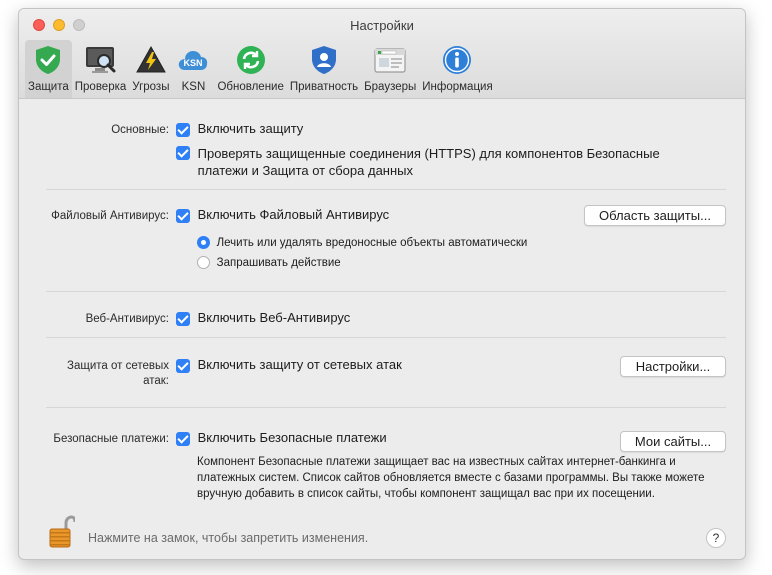 This screenshot has height=575, width=772. What do you see at coordinates (48, 87) in the screenshot?
I see `tab-protection-label: Защита` at bounding box center [48, 87].